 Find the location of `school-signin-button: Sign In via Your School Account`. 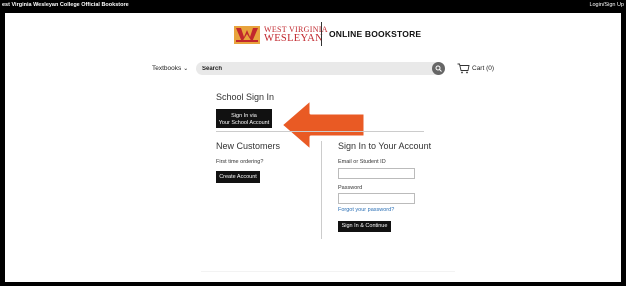

school-signin-button: Sign In via Your School Account is located at coordinates (244, 118).